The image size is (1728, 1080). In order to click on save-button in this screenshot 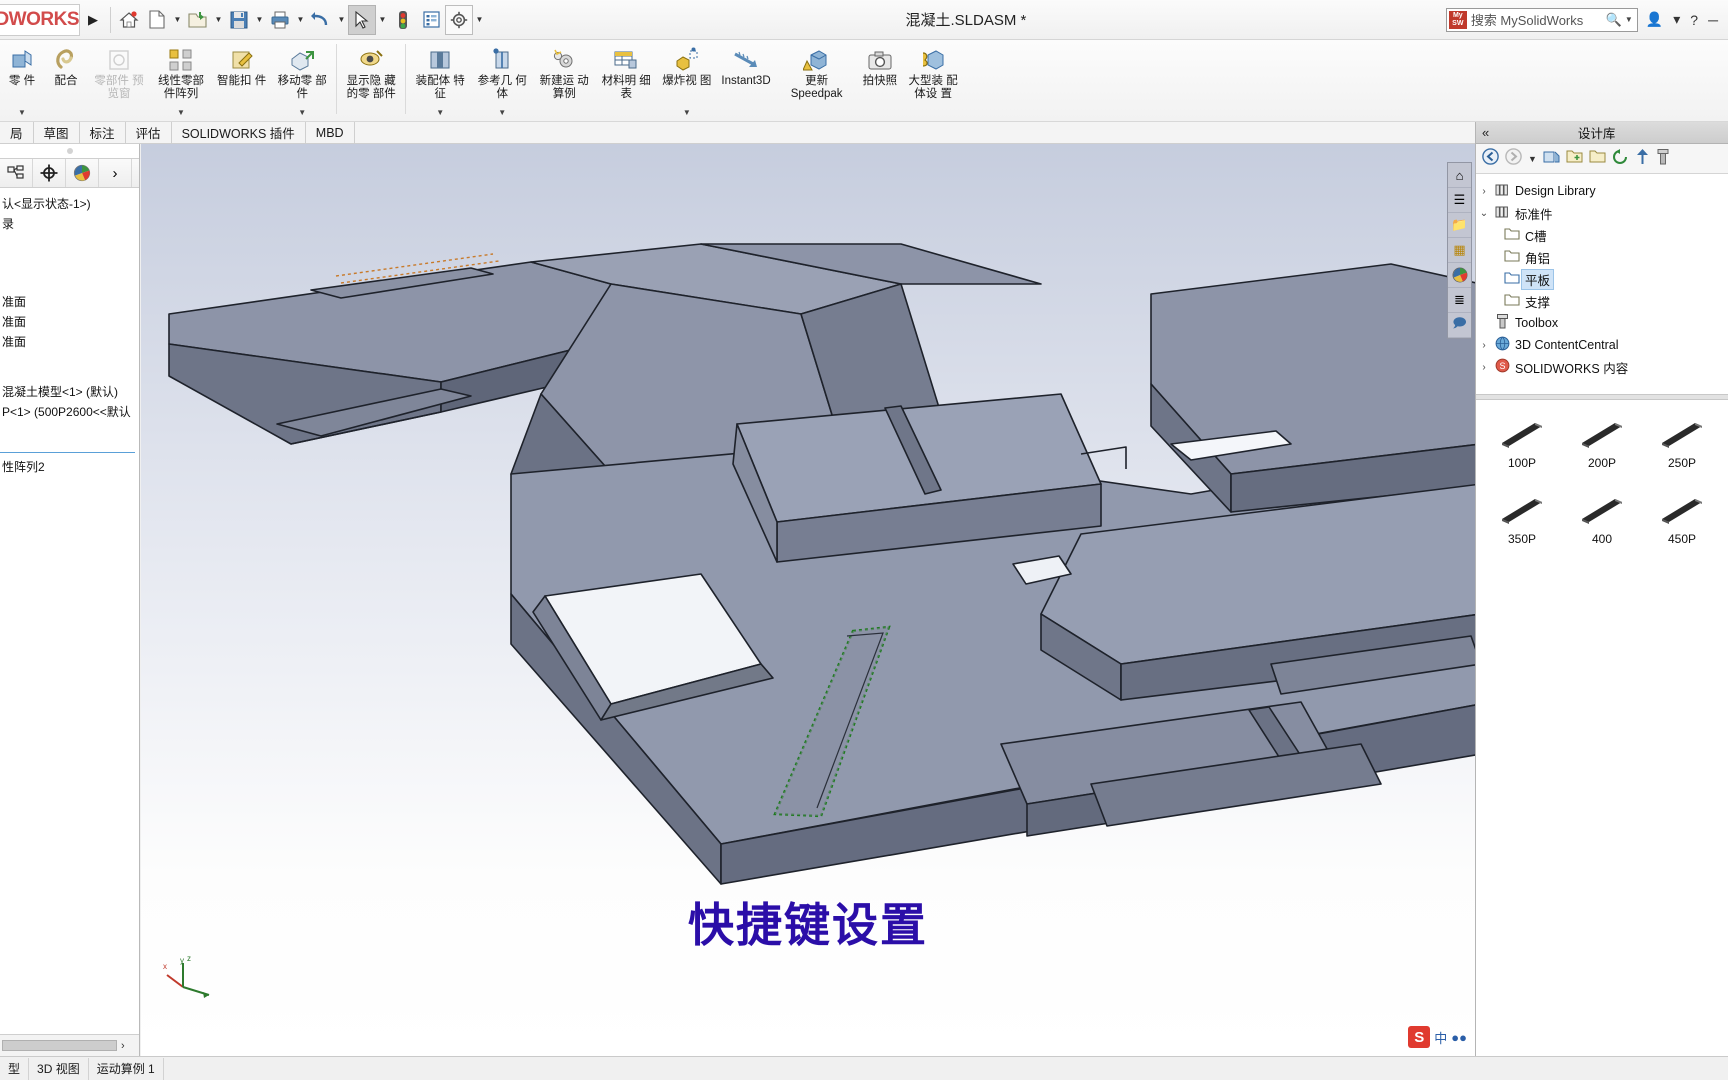, I will do `click(239, 20)`.